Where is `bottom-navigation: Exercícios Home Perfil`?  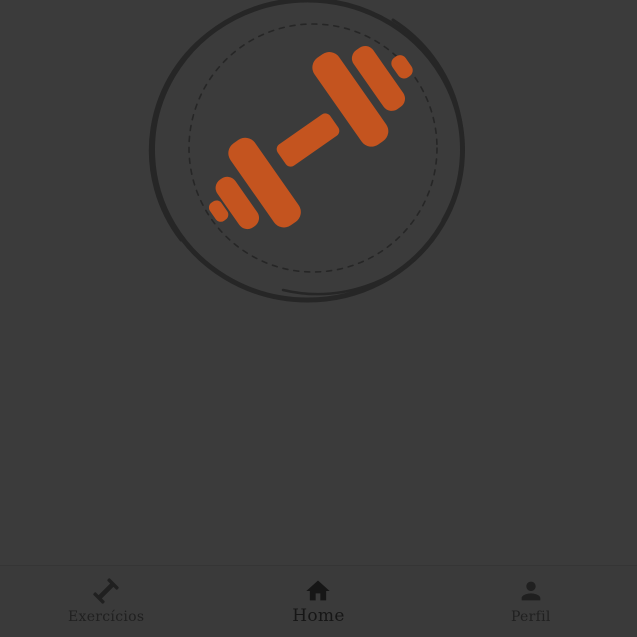
bottom-navigation: Exercícios Home Perfil is located at coordinates (318, 601).